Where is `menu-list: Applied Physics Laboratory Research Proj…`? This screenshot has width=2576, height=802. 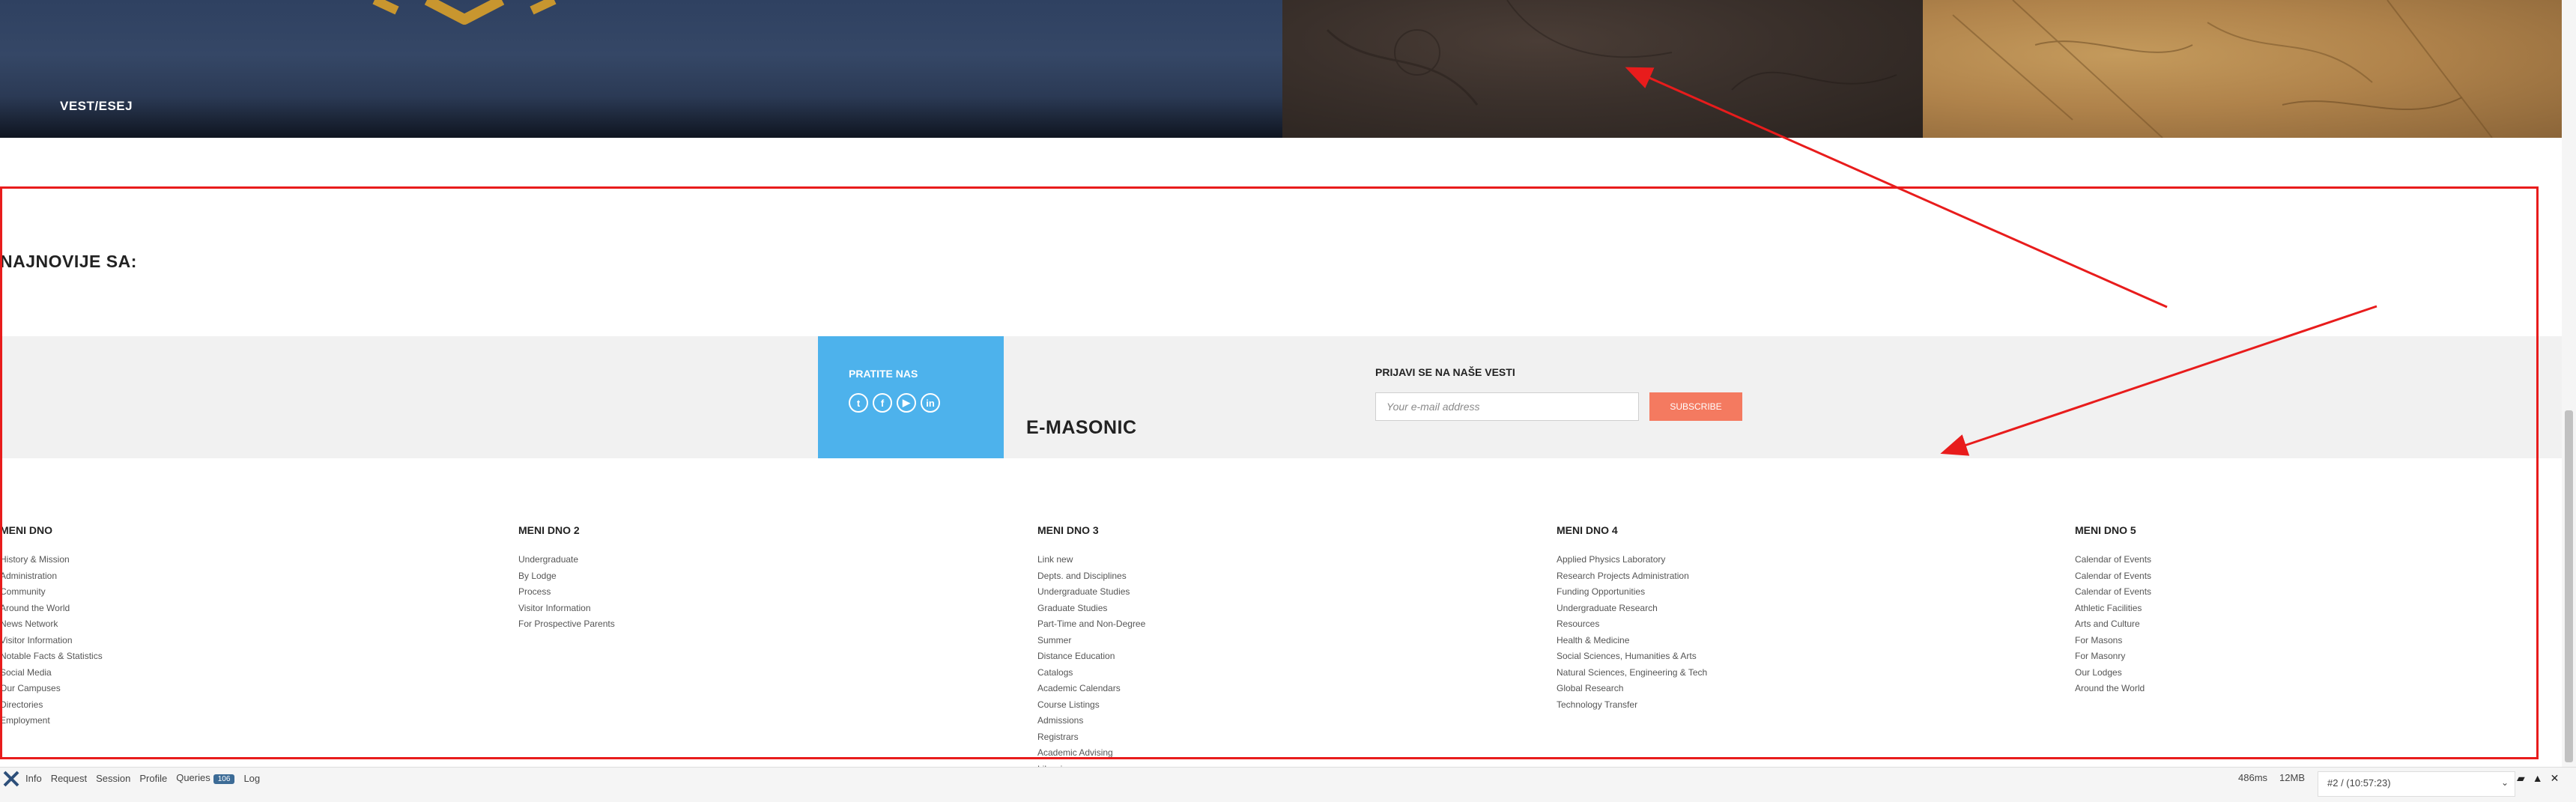
menu-list: Applied Physics Laboratory Research Proj… is located at coordinates (1632, 632).